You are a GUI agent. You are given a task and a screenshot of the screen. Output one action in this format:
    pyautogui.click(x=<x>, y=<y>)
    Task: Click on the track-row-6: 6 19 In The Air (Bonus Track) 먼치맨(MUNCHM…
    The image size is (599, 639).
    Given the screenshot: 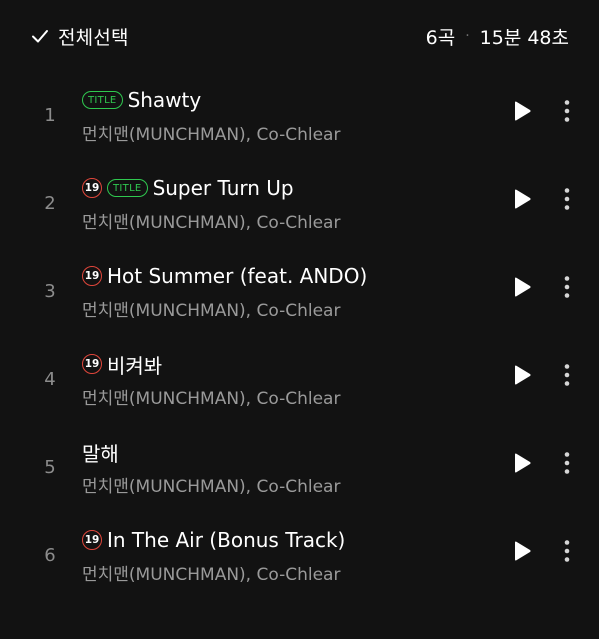 What is the action you would take?
    pyautogui.click(x=299, y=561)
    